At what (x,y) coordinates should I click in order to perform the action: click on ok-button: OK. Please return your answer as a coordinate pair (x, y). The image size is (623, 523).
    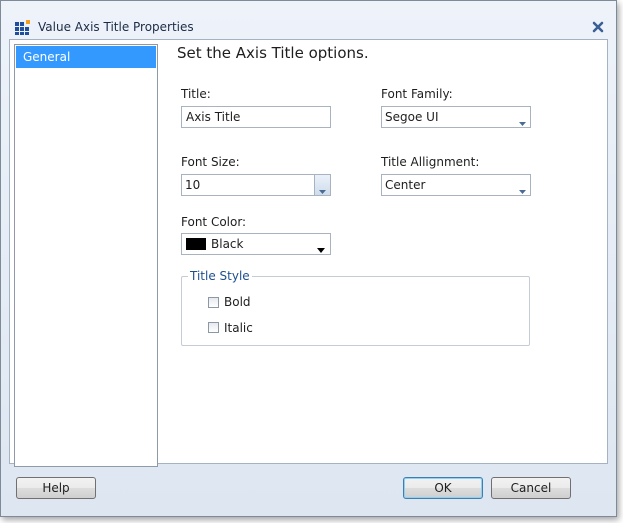
    Looking at the image, I should click on (443, 488).